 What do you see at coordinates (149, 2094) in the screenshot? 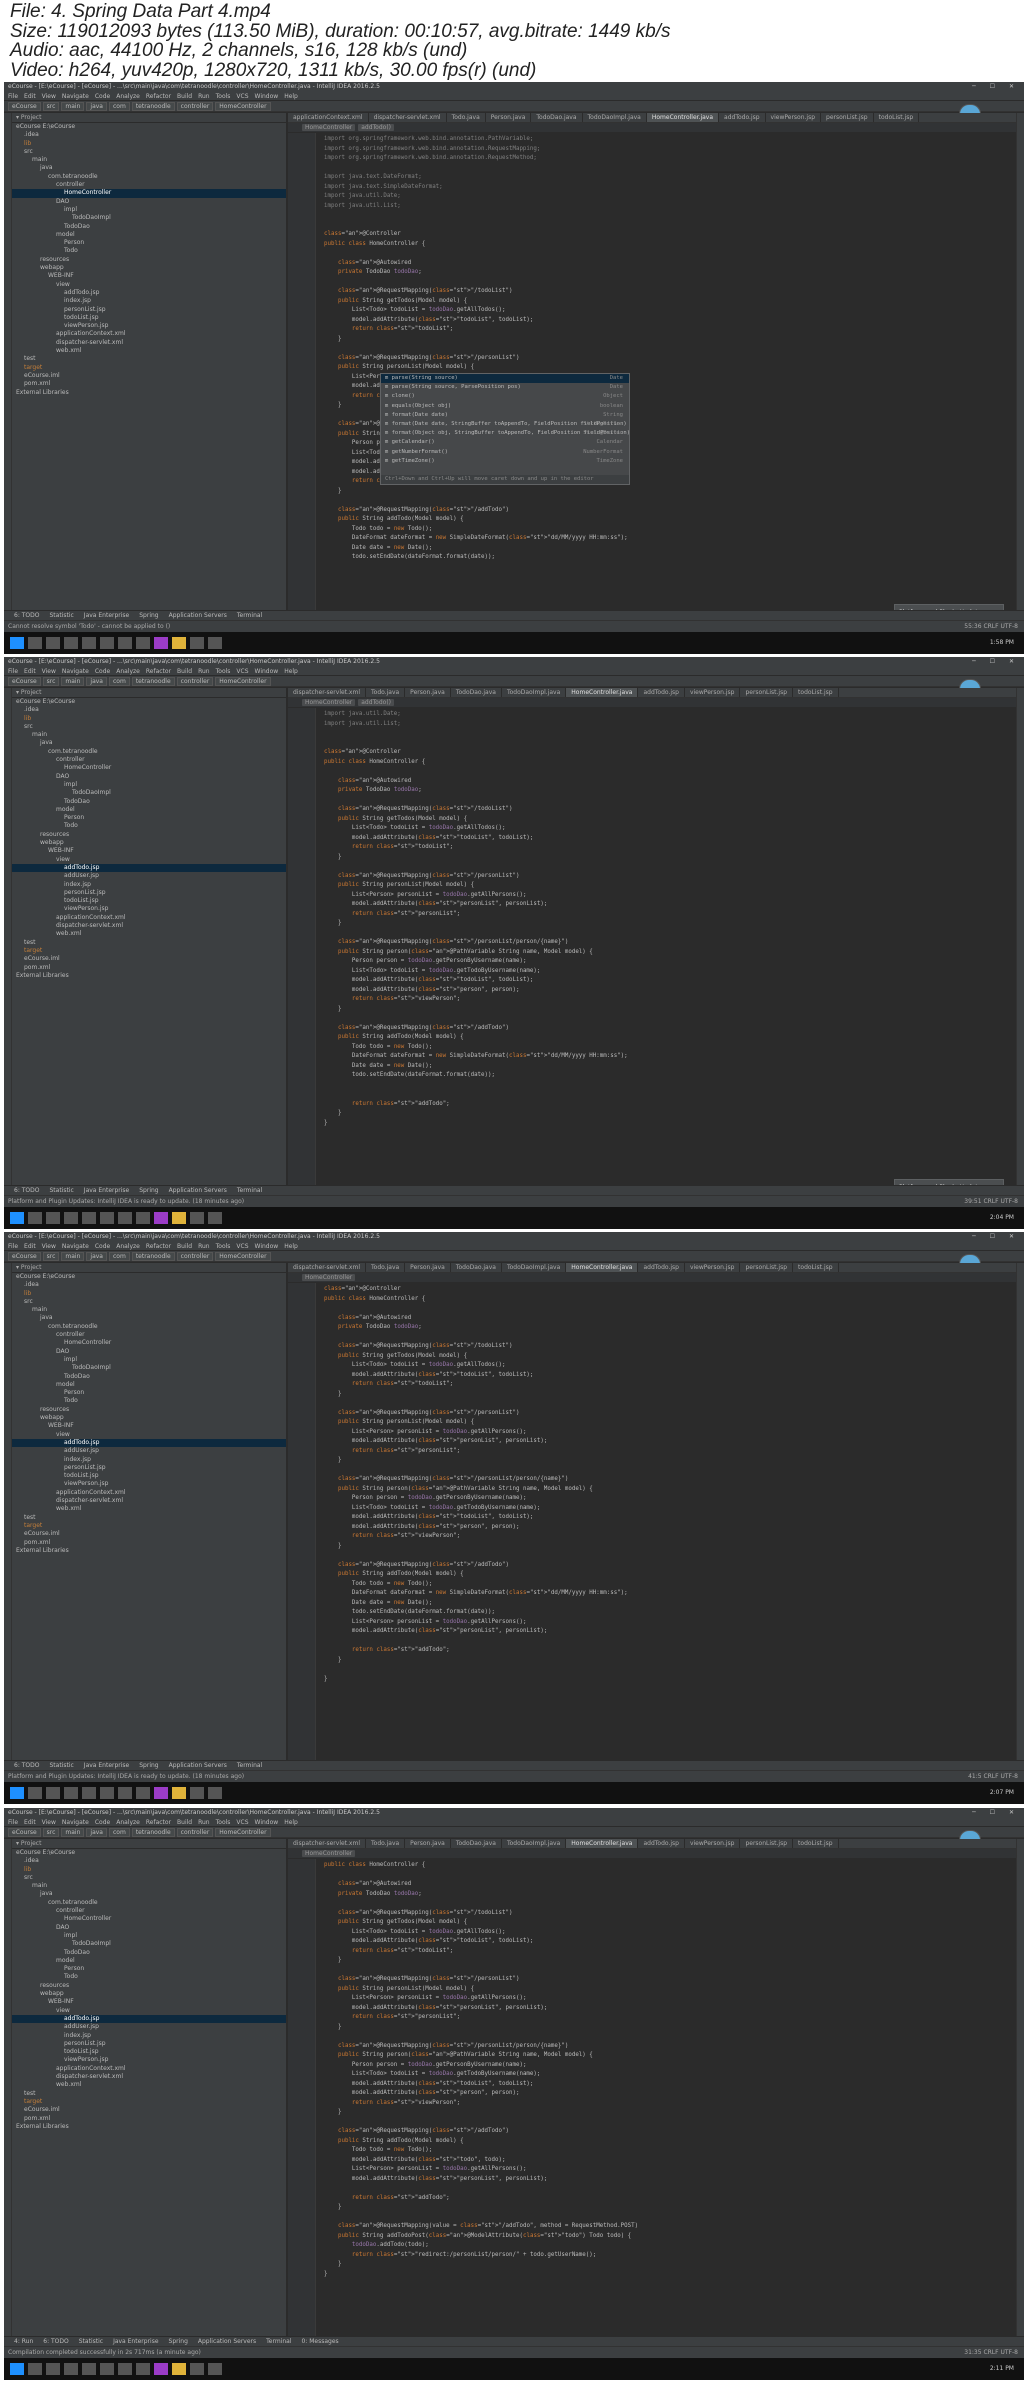
I see `tree-node: test` at bounding box center [149, 2094].